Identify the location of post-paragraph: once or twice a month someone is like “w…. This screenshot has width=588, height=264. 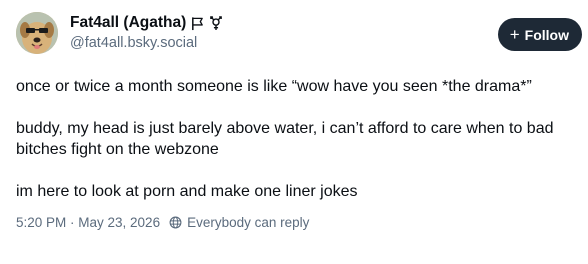
(274, 86).